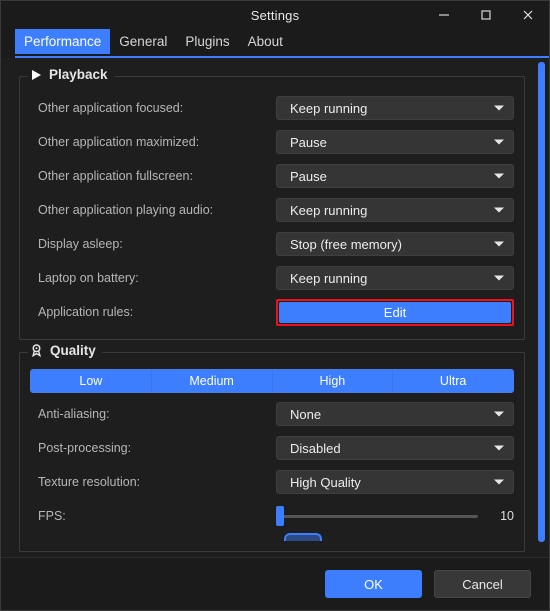 This screenshot has height=611, width=550. What do you see at coordinates (303, 537) in the screenshot?
I see `clipped-control-below-fps` at bounding box center [303, 537].